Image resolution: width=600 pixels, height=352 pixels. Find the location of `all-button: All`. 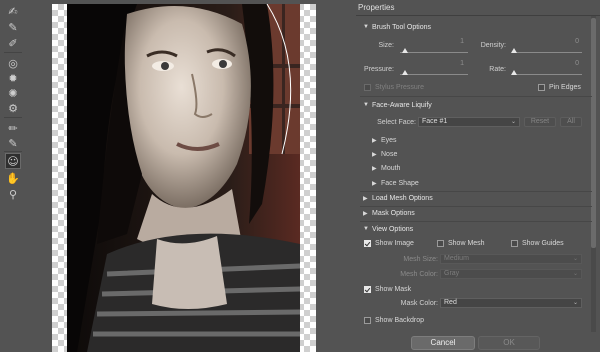

all-button: All is located at coordinates (571, 122).